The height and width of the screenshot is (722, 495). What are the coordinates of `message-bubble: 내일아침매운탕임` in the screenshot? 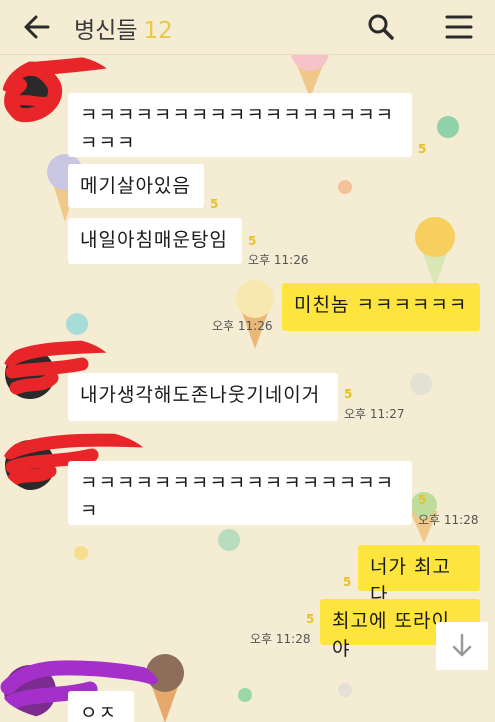 It's located at (155, 241).